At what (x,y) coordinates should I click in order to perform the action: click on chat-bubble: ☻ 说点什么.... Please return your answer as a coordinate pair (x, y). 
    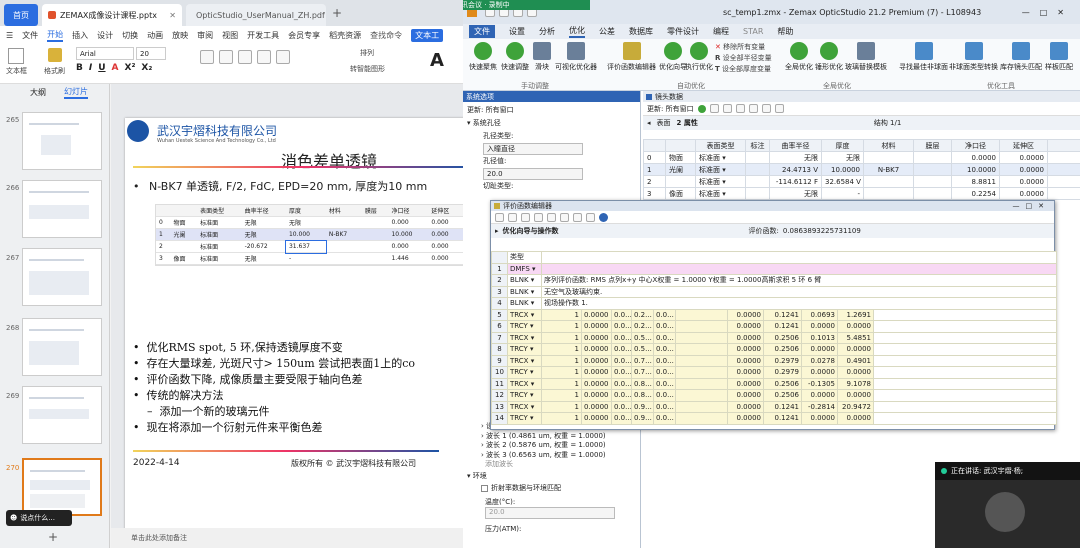
    Looking at the image, I should click on (39, 518).